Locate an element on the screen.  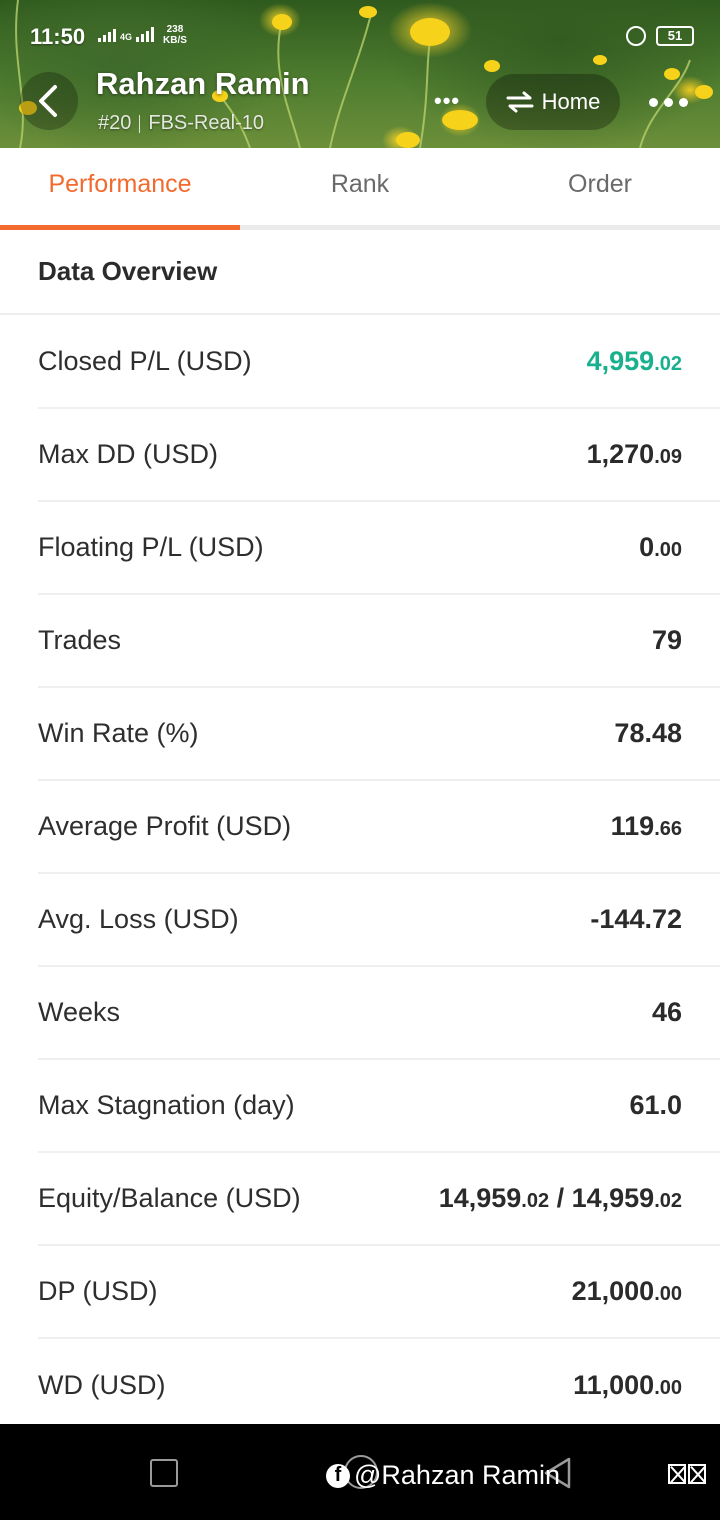
trader-rank: #20 is located at coordinates (115, 123).